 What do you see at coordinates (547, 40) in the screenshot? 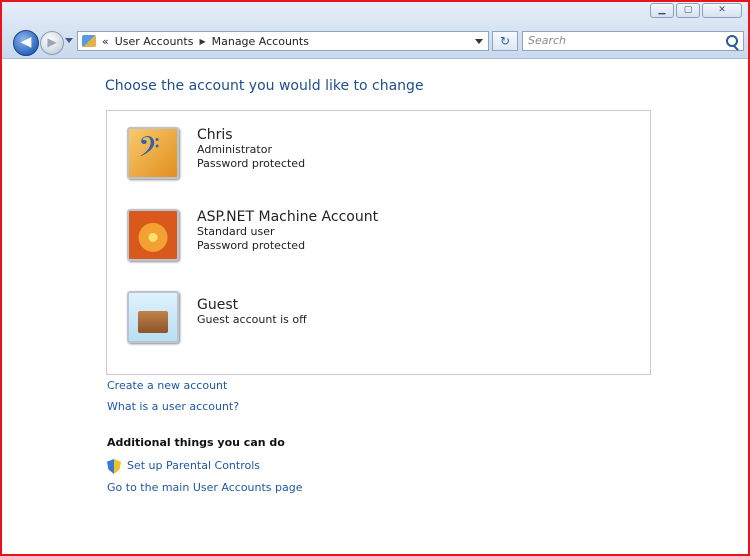
I see `search-placeholder: Search` at bounding box center [547, 40].